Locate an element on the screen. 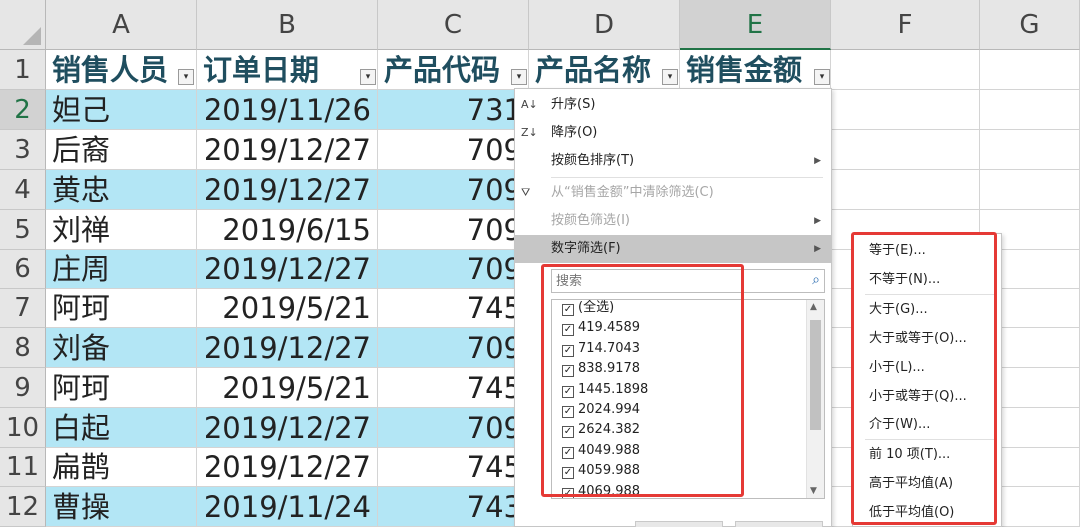 This screenshot has height=527, width=1080. row-header-9: 9 is located at coordinates (23, 388).